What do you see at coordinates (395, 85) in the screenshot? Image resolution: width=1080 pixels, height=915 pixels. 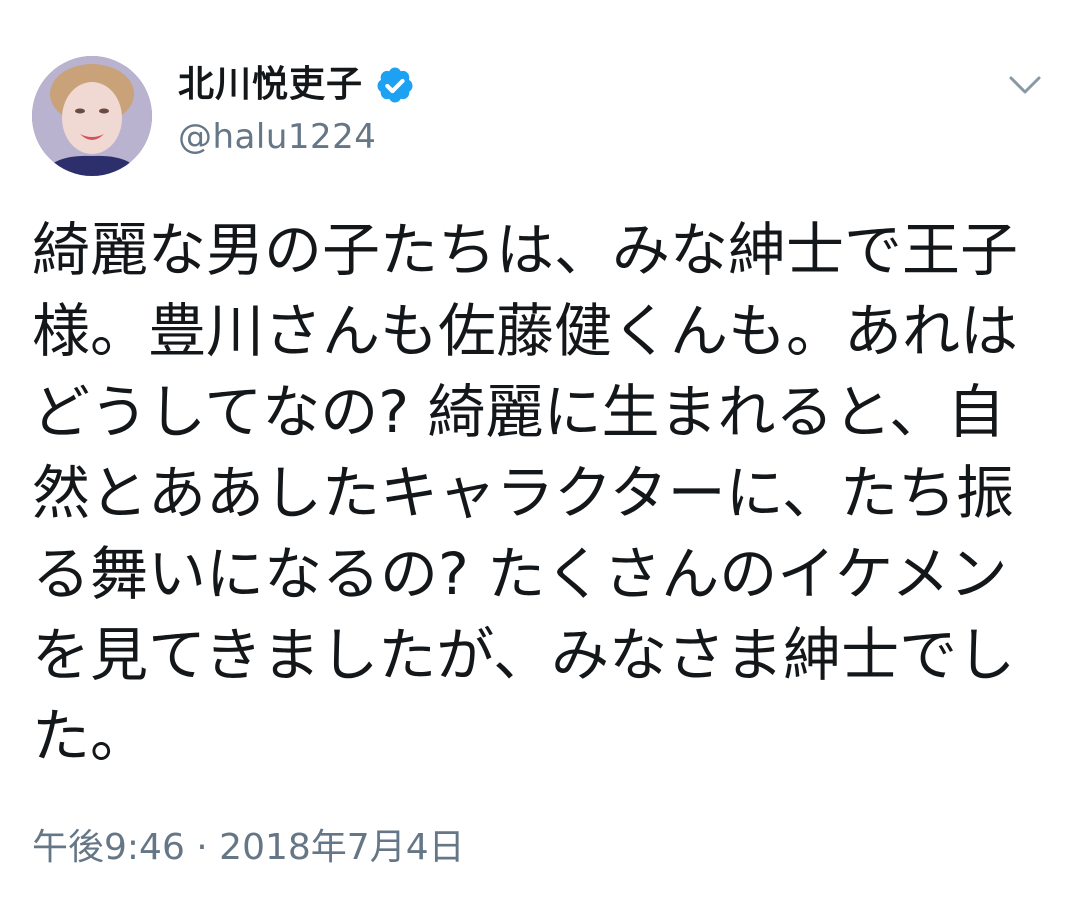 I see `verified-badge-icon` at bounding box center [395, 85].